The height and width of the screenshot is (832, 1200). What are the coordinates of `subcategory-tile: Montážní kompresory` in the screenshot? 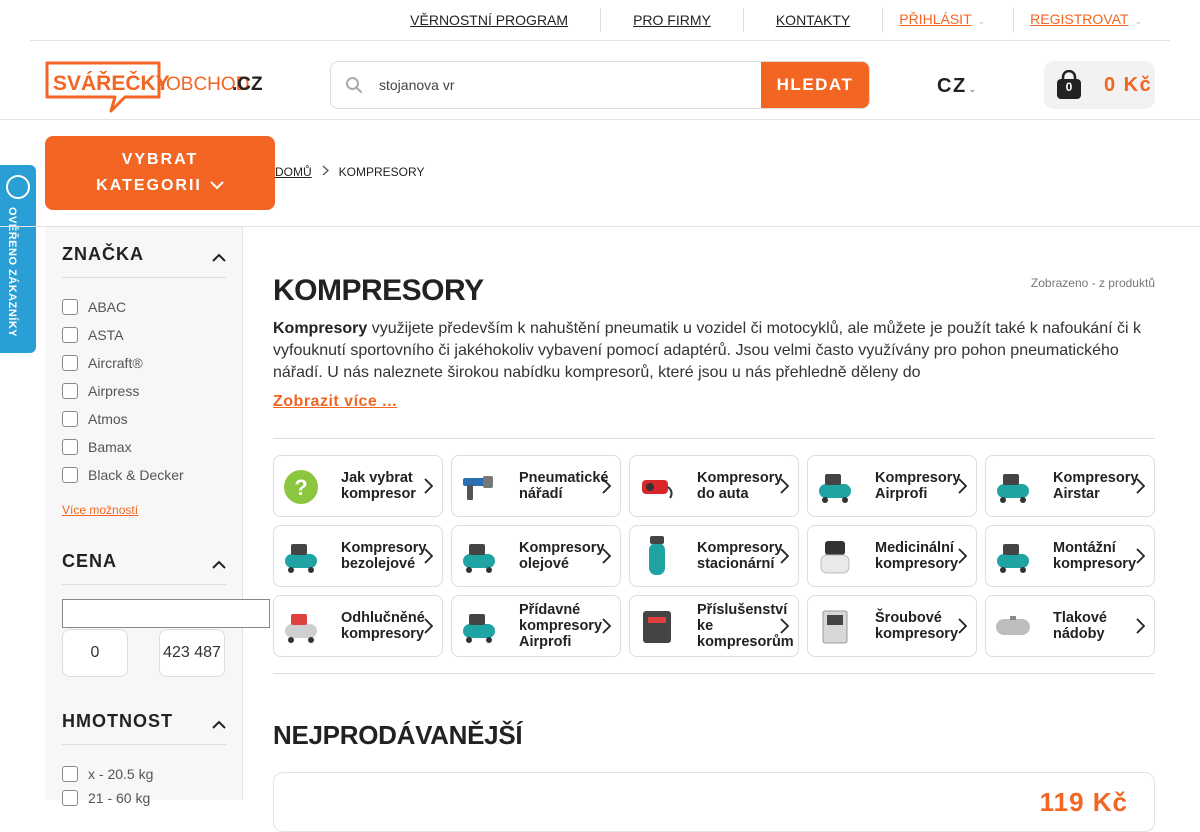 It's located at (1070, 556).